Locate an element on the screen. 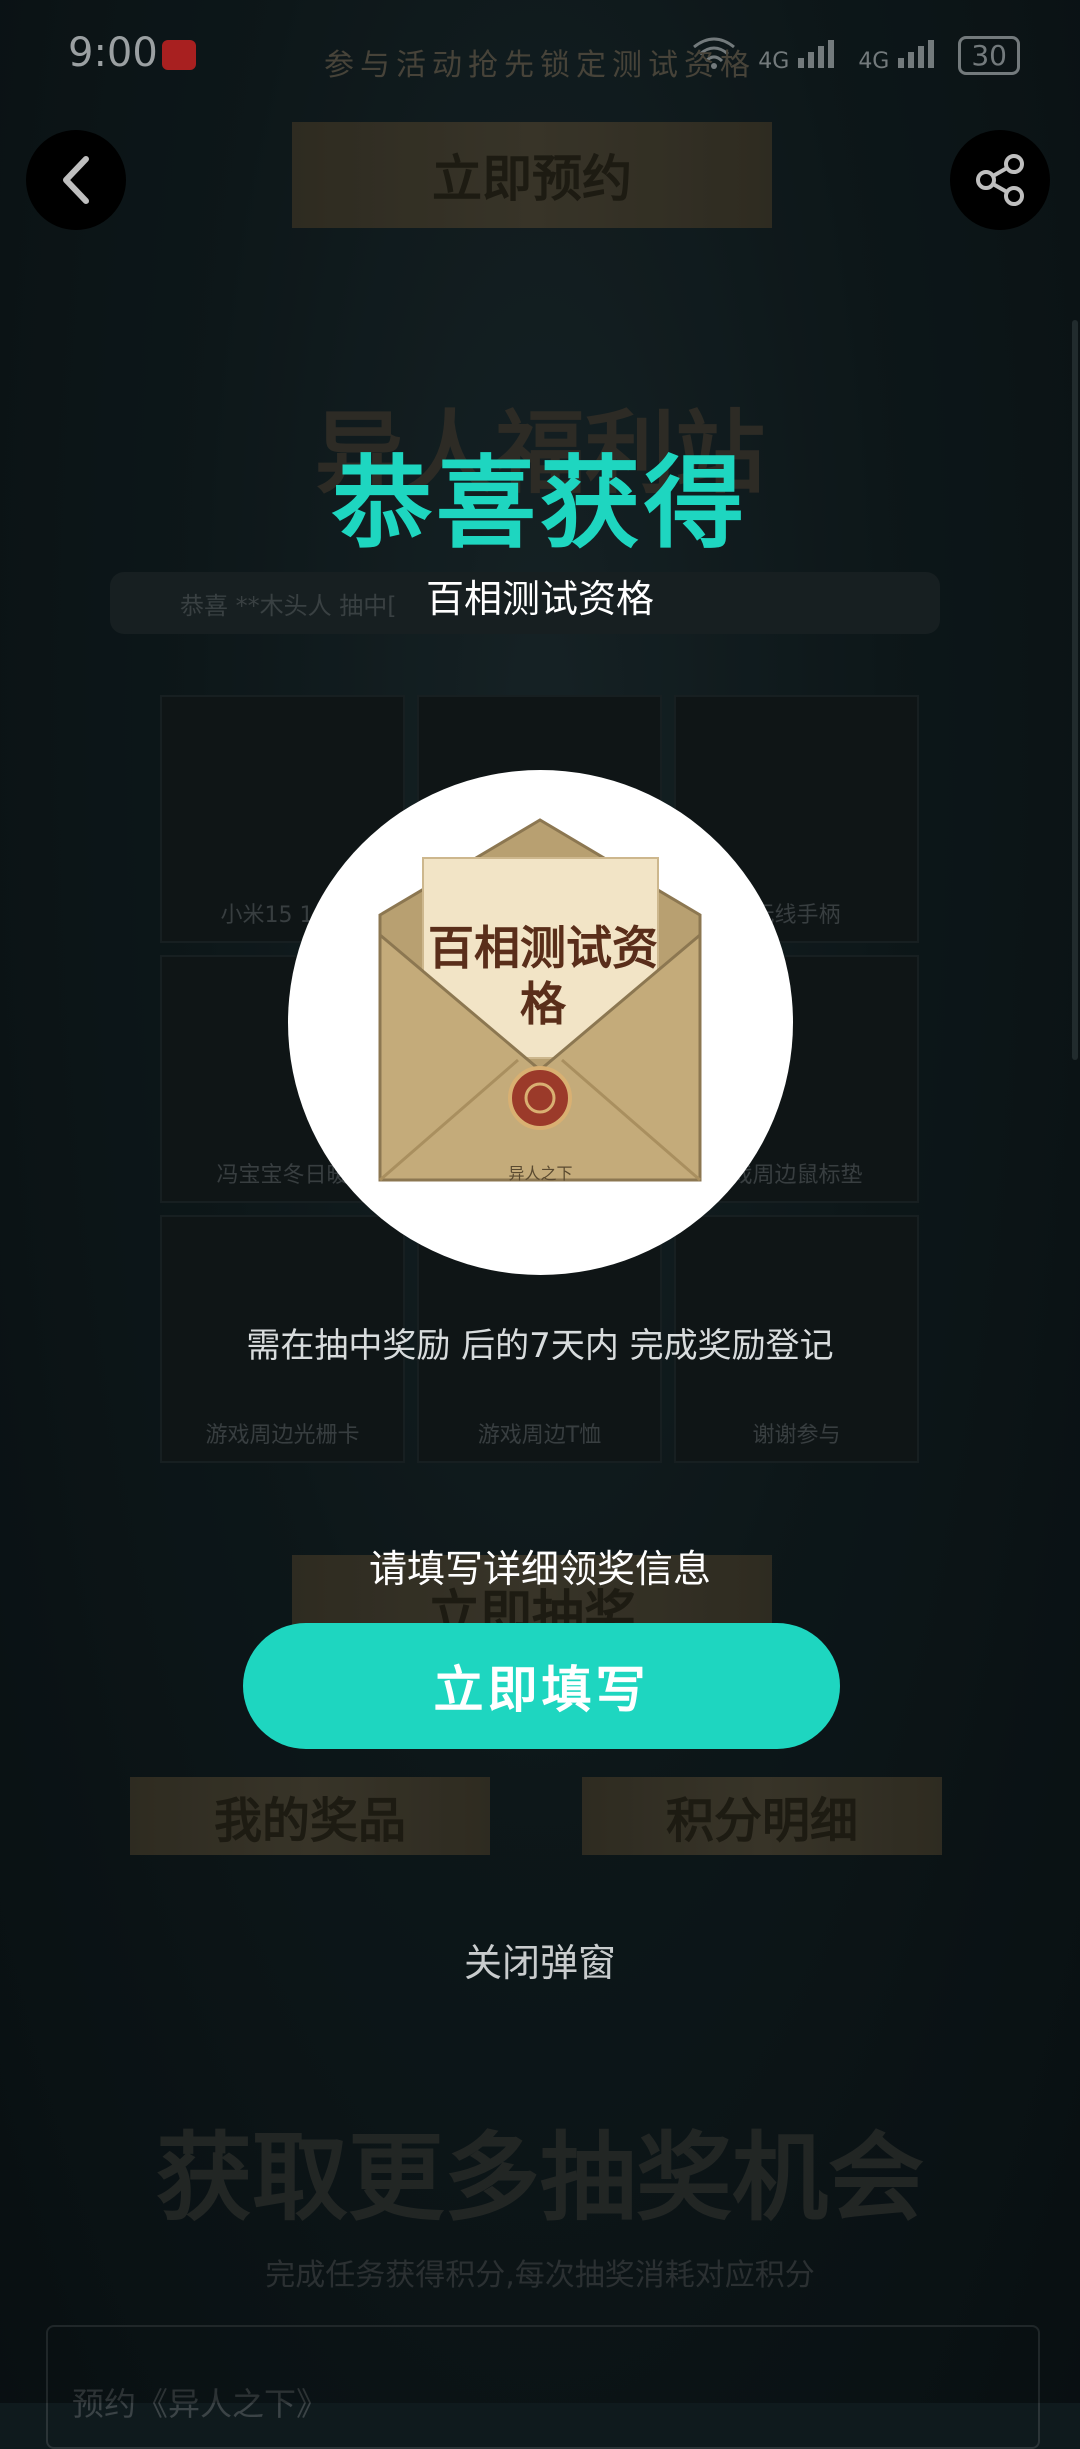 The width and height of the screenshot is (1080, 2449). close-popup-link: 关闭弹窗 is located at coordinates (540, 1959).